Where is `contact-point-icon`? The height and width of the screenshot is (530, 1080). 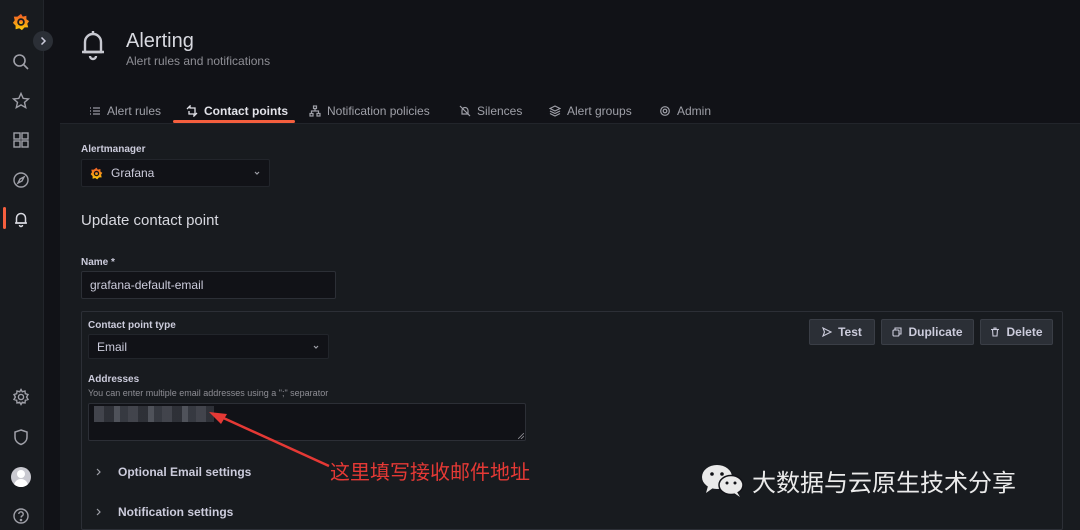
contact-point-icon is located at coordinates (192, 111).